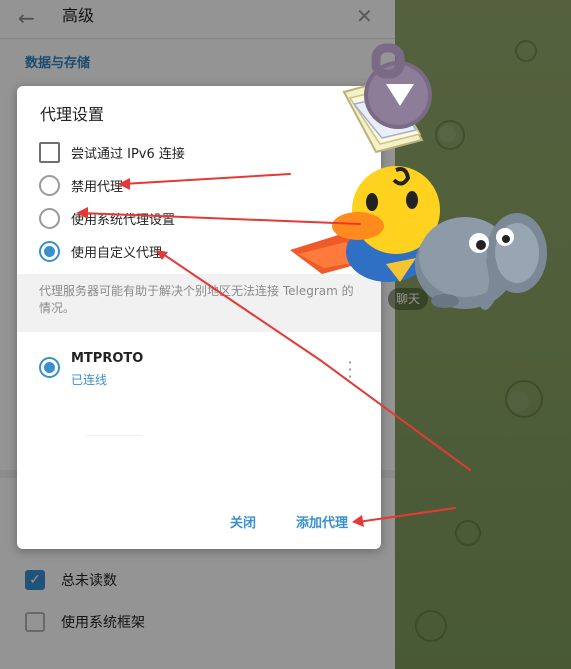 The width and height of the screenshot is (571, 669). I want to click on close-button: 关闭, so click(243, 521).